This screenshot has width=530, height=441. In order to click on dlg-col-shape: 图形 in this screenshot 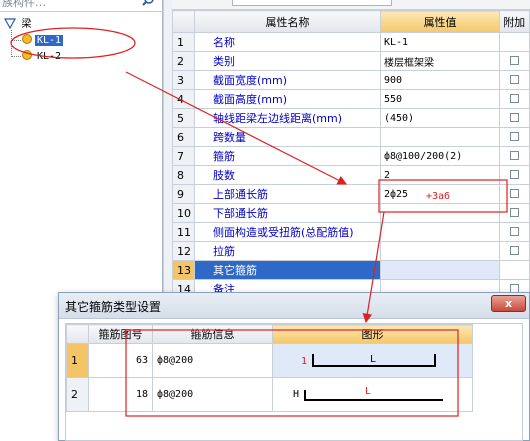, I will do `click(372, 334)`.